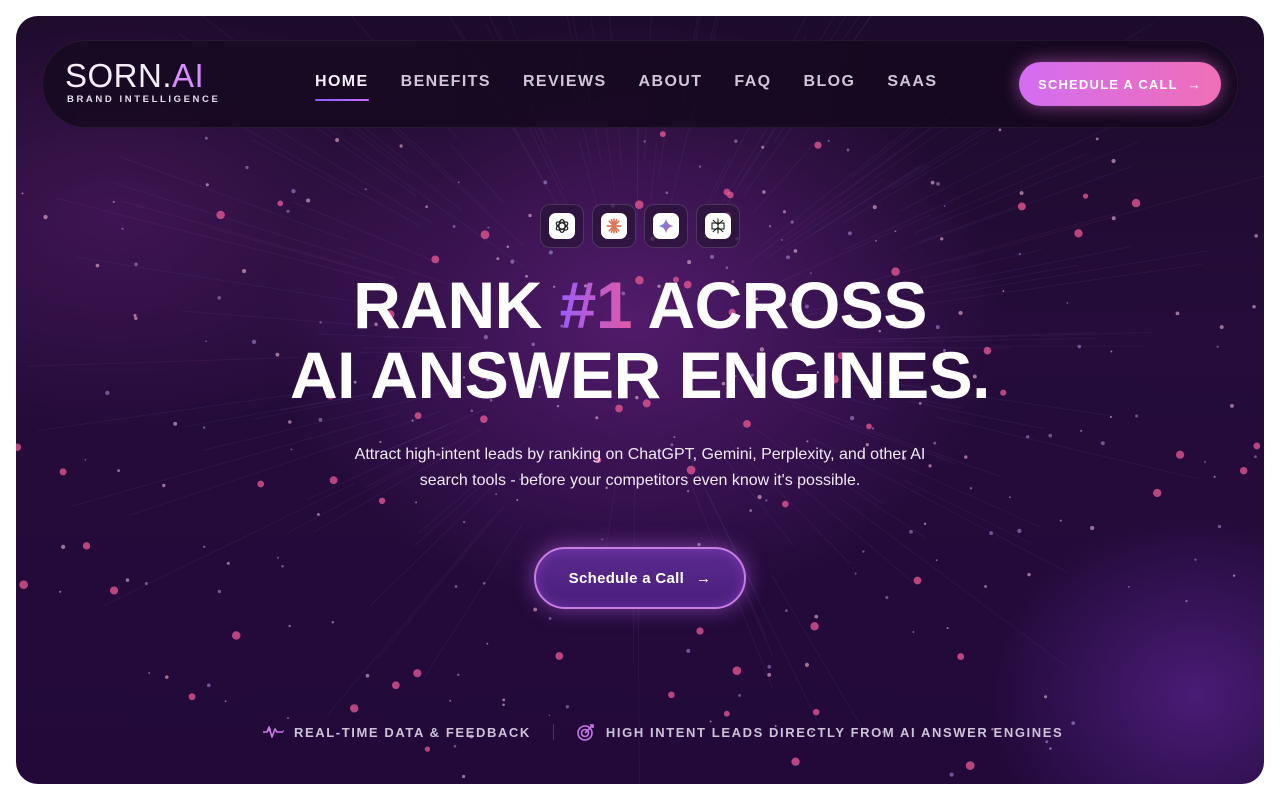 This screenshot has height=800, width=1280. I want to click on feature-divider, so click(553, 732).